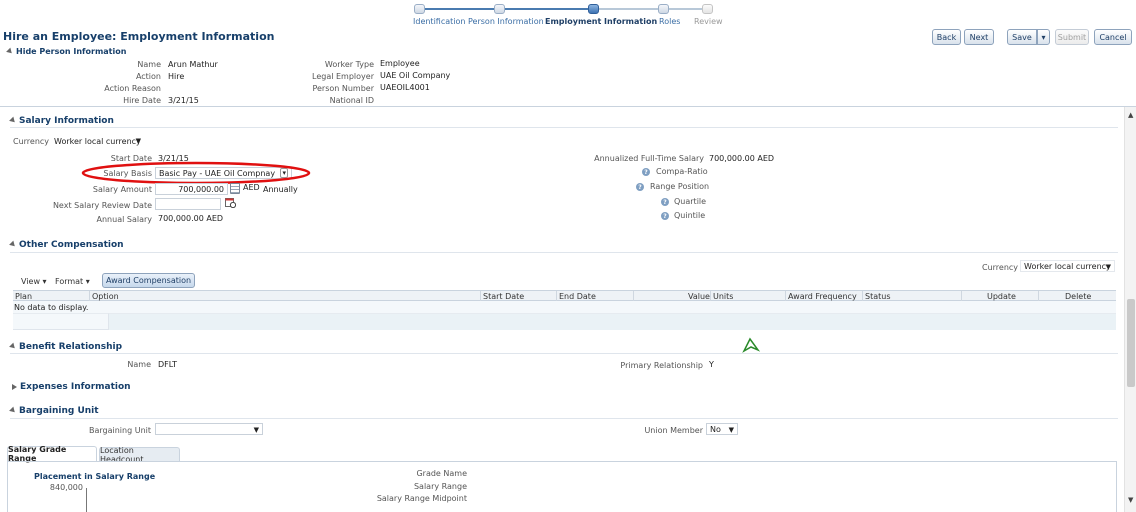 The height and width of the screenshot is (512, 1136). What do you see at coordinates (149, 64) in the screenshot?
I see `name-label: Name` at bounding box center [149, 64].